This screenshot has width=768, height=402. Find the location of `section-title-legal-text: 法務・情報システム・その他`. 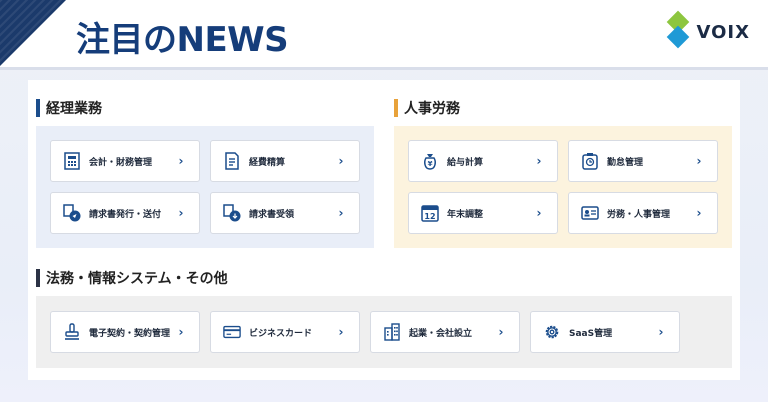

section-title-legal-text: 法務・情報システム・その他 is located at coordinates (137, 279).